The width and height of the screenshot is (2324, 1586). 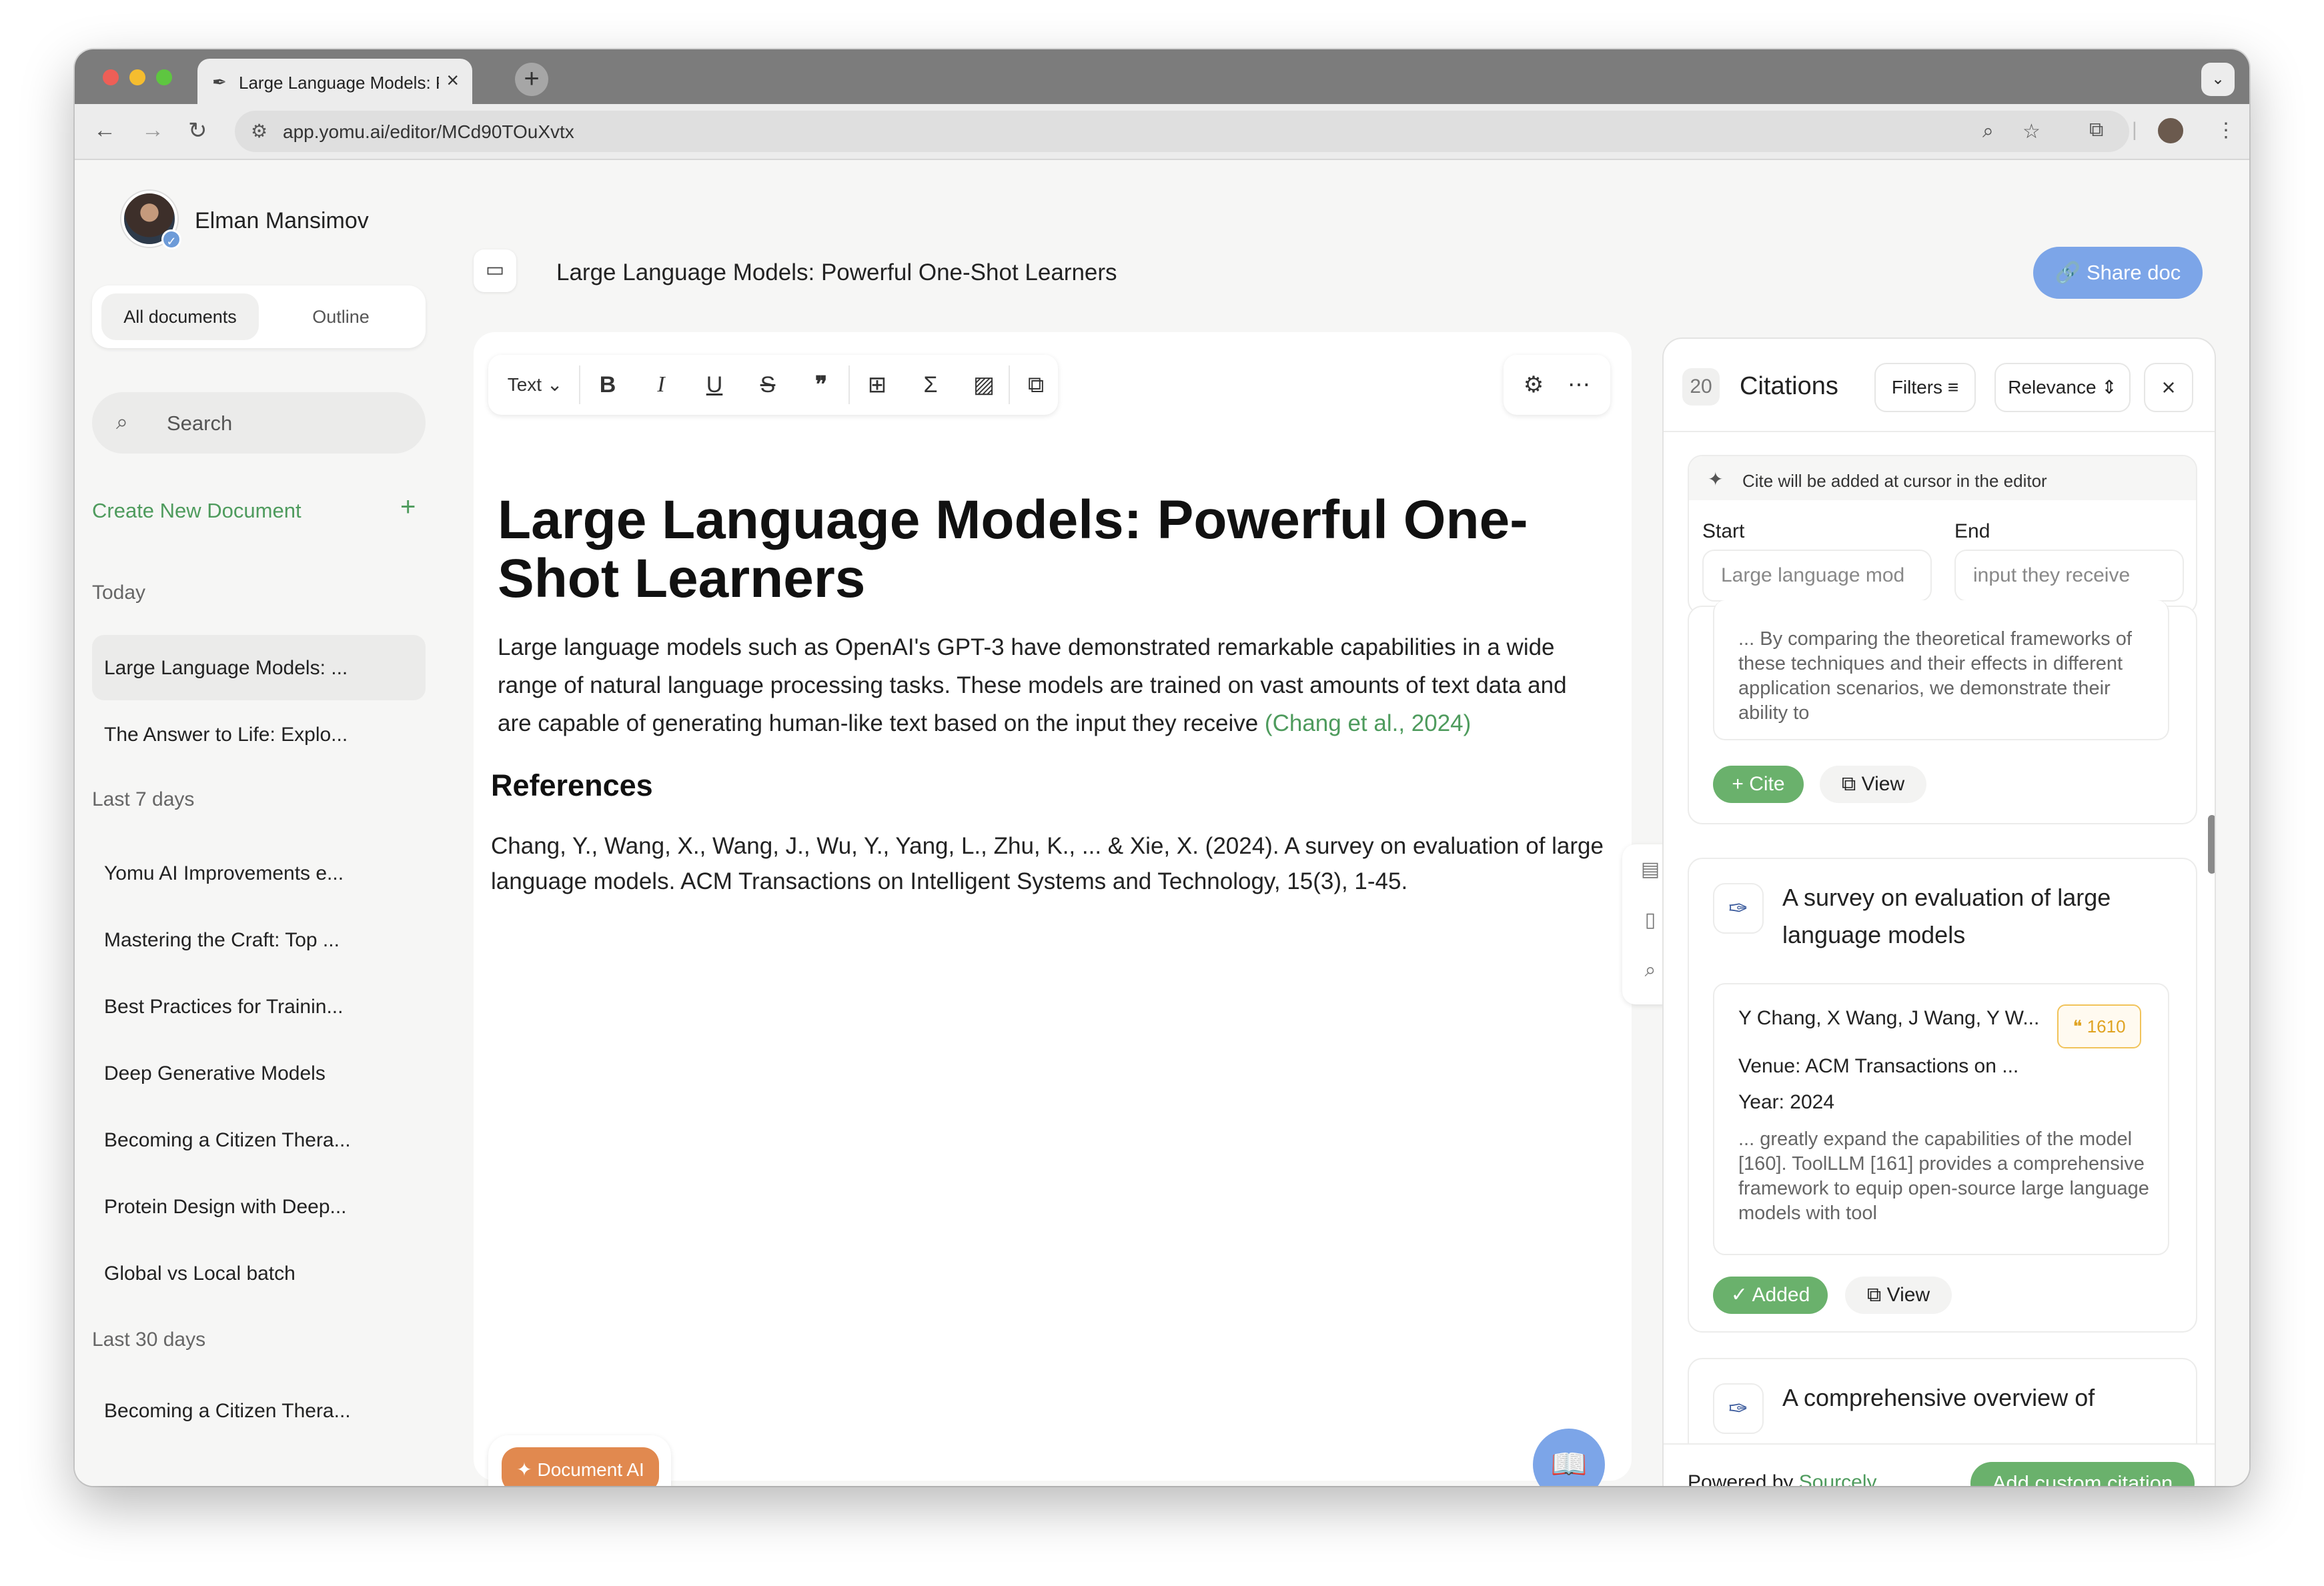 I want to click on more-menu-icon: ⋮, so click(x=2226, y=130).